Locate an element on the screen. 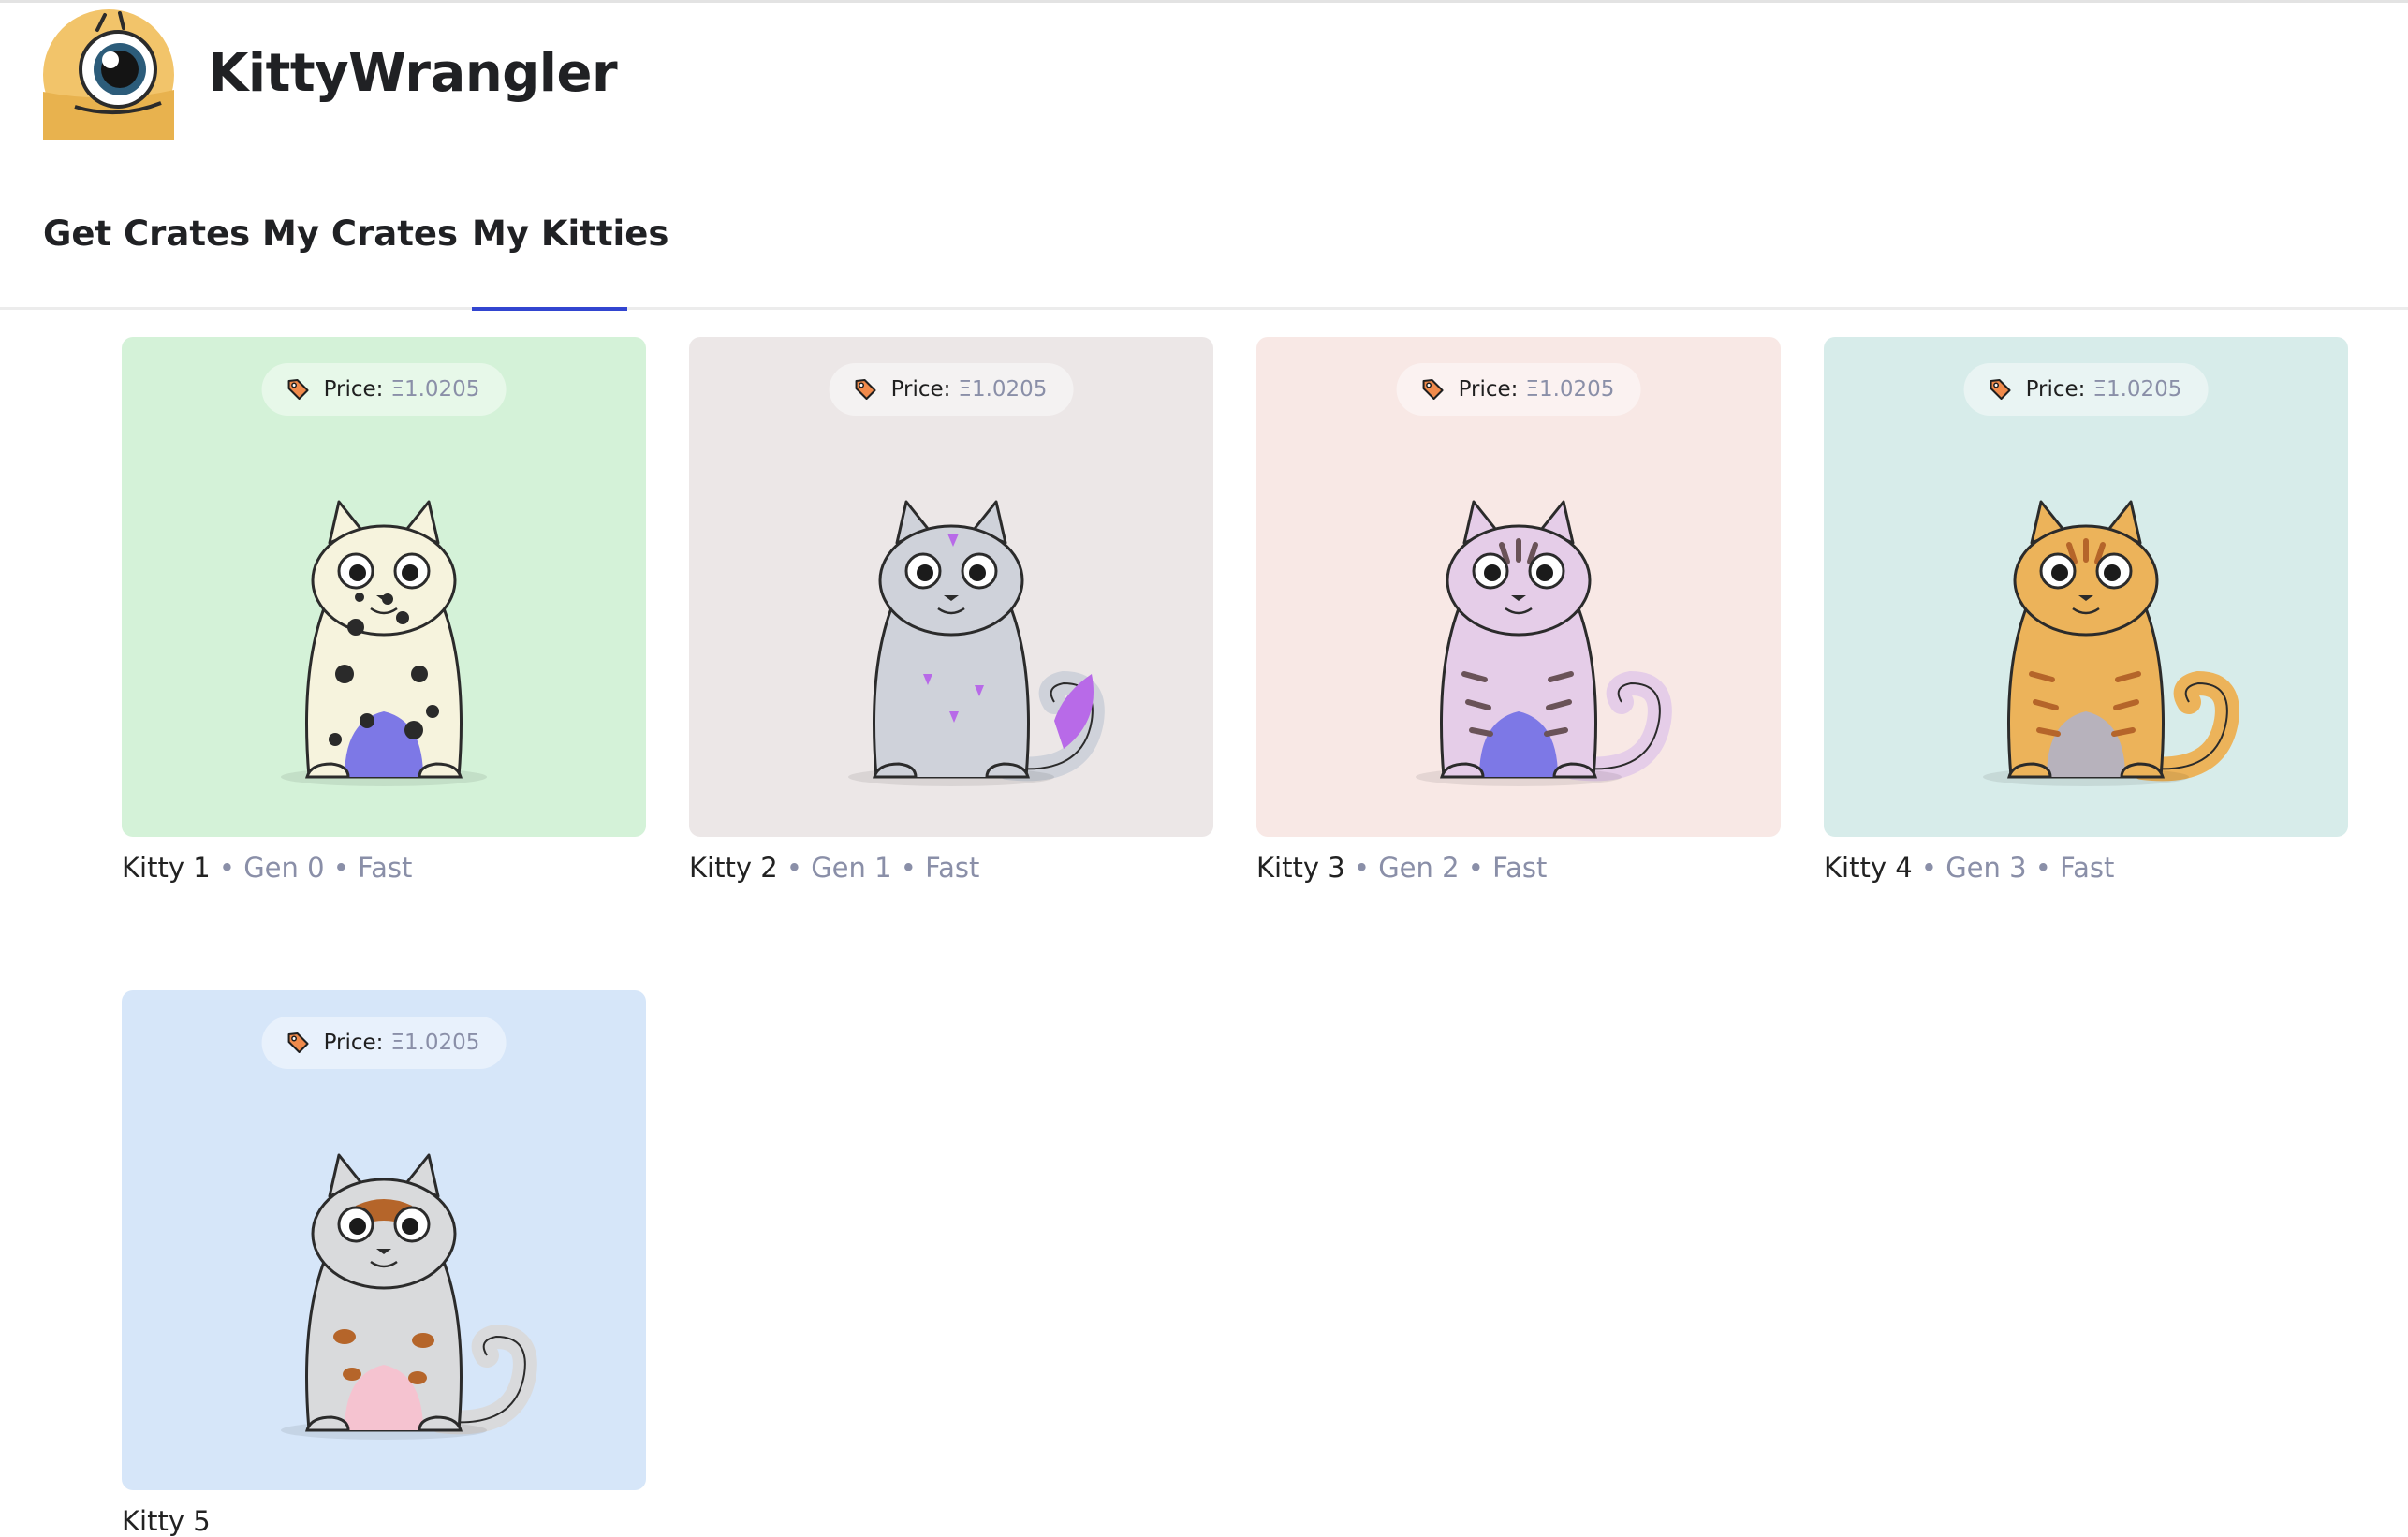 This screenshot has width=2408, height=1537. kitty-caption: Kitty 4 • Gen 3 • Fast is located at coordinates (2086, 868).